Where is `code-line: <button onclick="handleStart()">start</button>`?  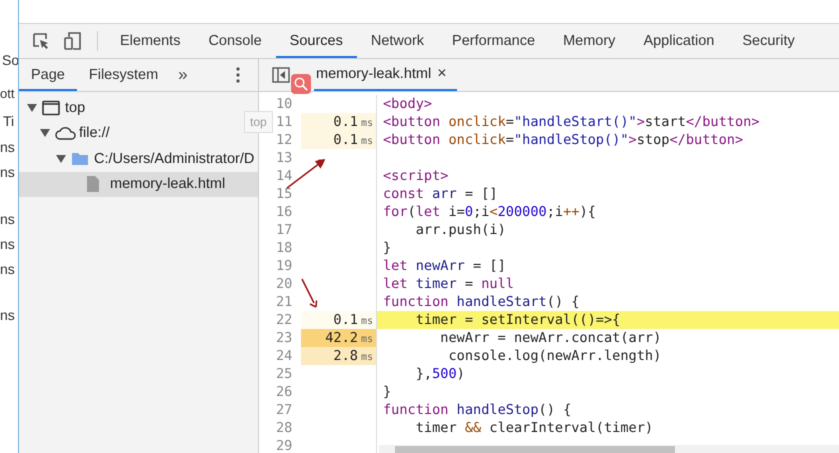 code-line: <button onclick="handleStart()">start</button> is located at coordinates (571, 122).